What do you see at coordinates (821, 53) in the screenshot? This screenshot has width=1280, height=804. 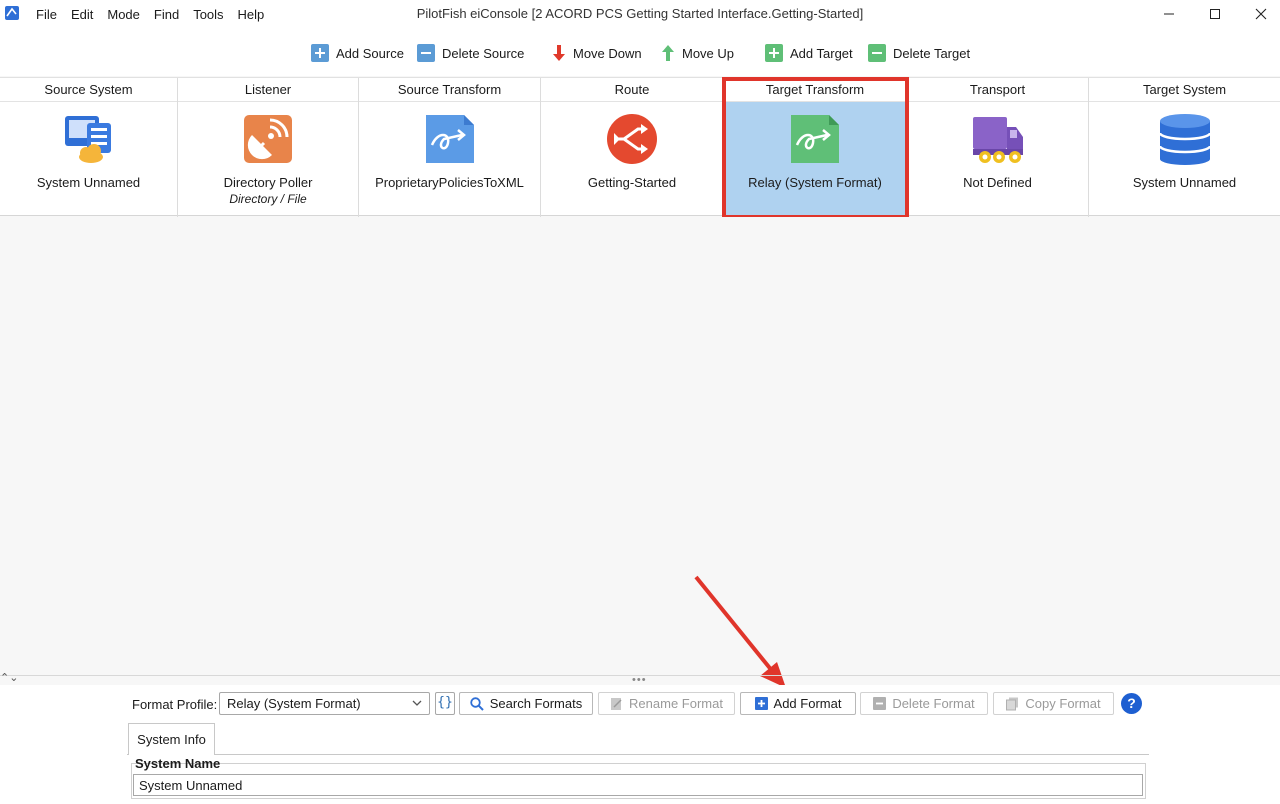 I see `add-target-label: Add Target` at bounding box center [821, 53].